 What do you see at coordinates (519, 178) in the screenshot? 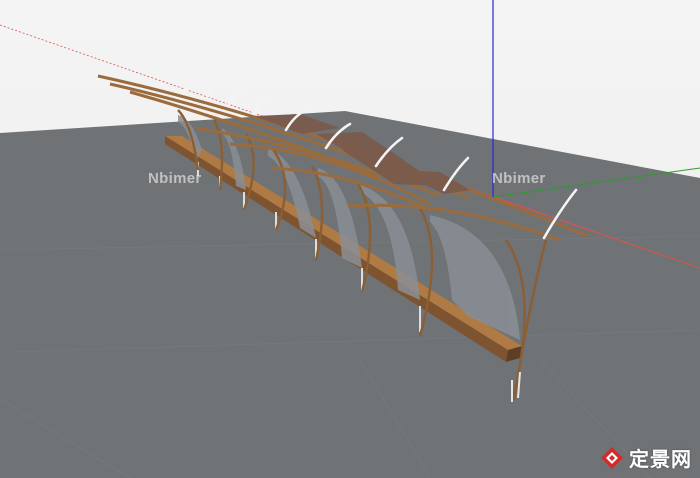
I see `watermark-right: Nbimer` at bounding box center [519, 178].